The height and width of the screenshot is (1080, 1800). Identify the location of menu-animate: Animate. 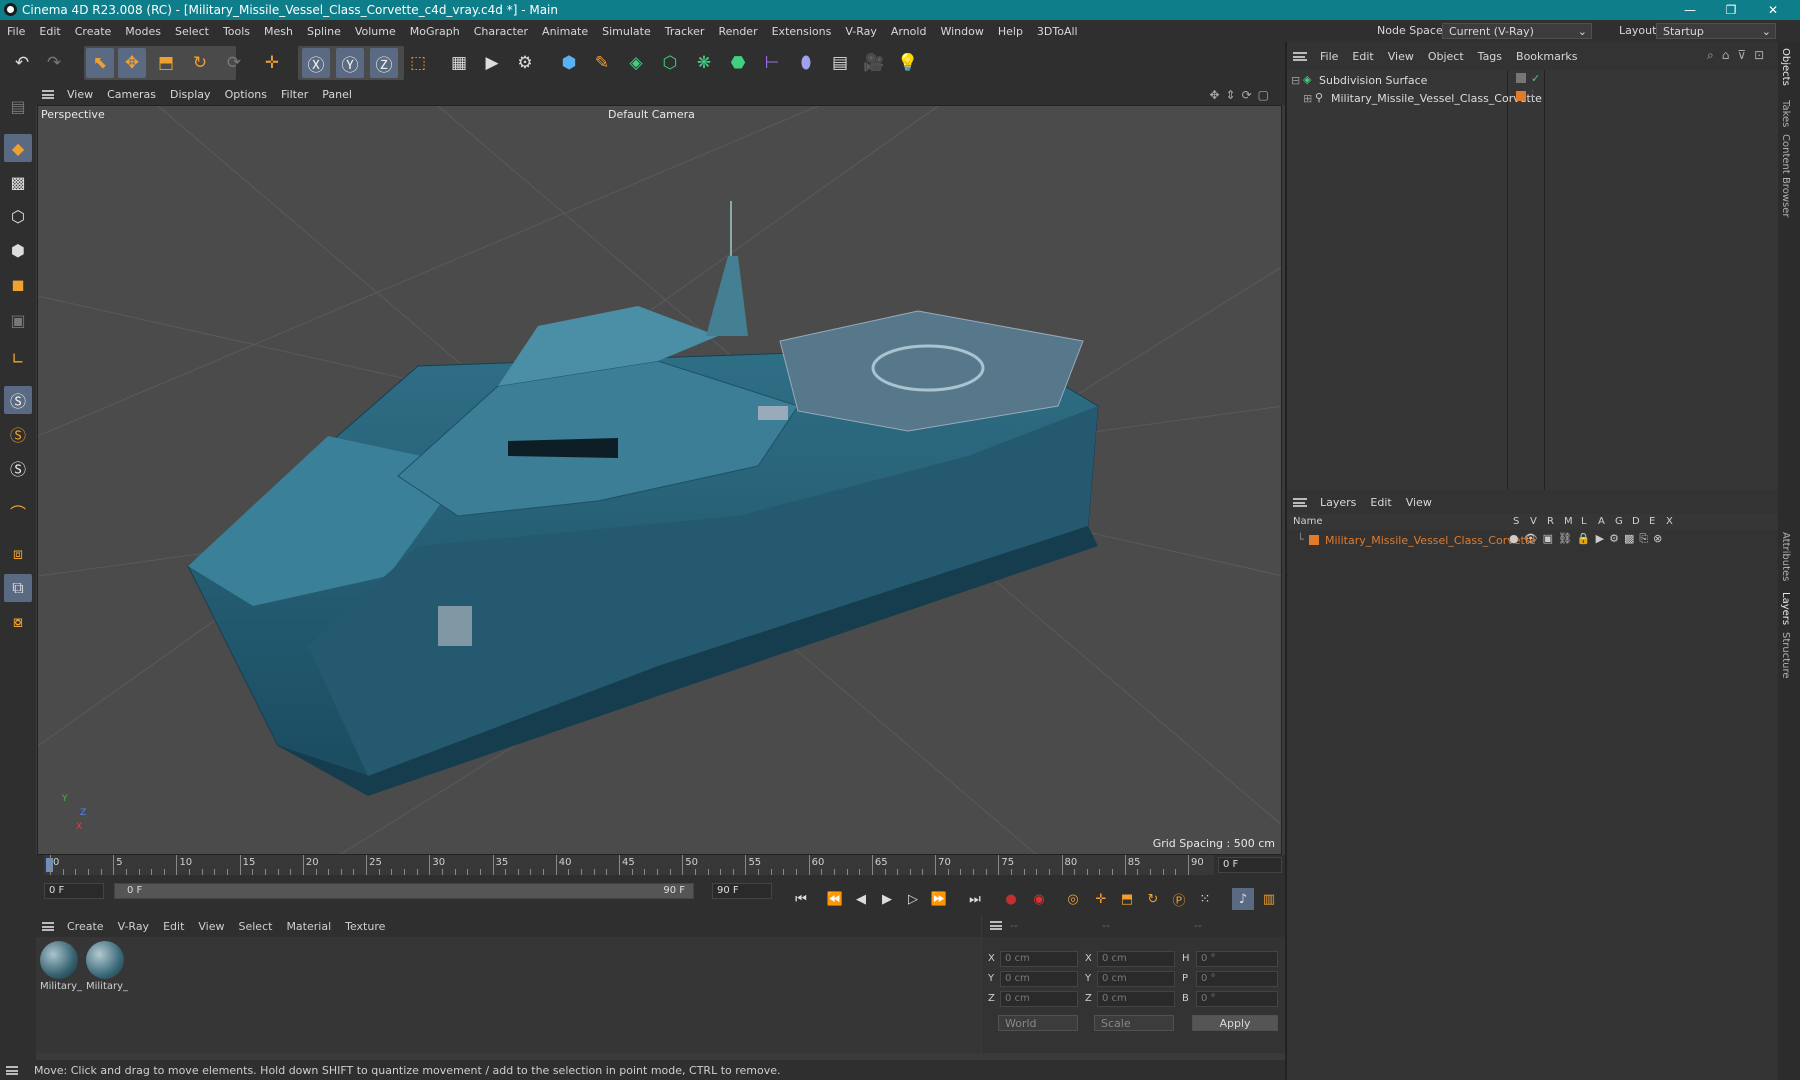
(565, 31).